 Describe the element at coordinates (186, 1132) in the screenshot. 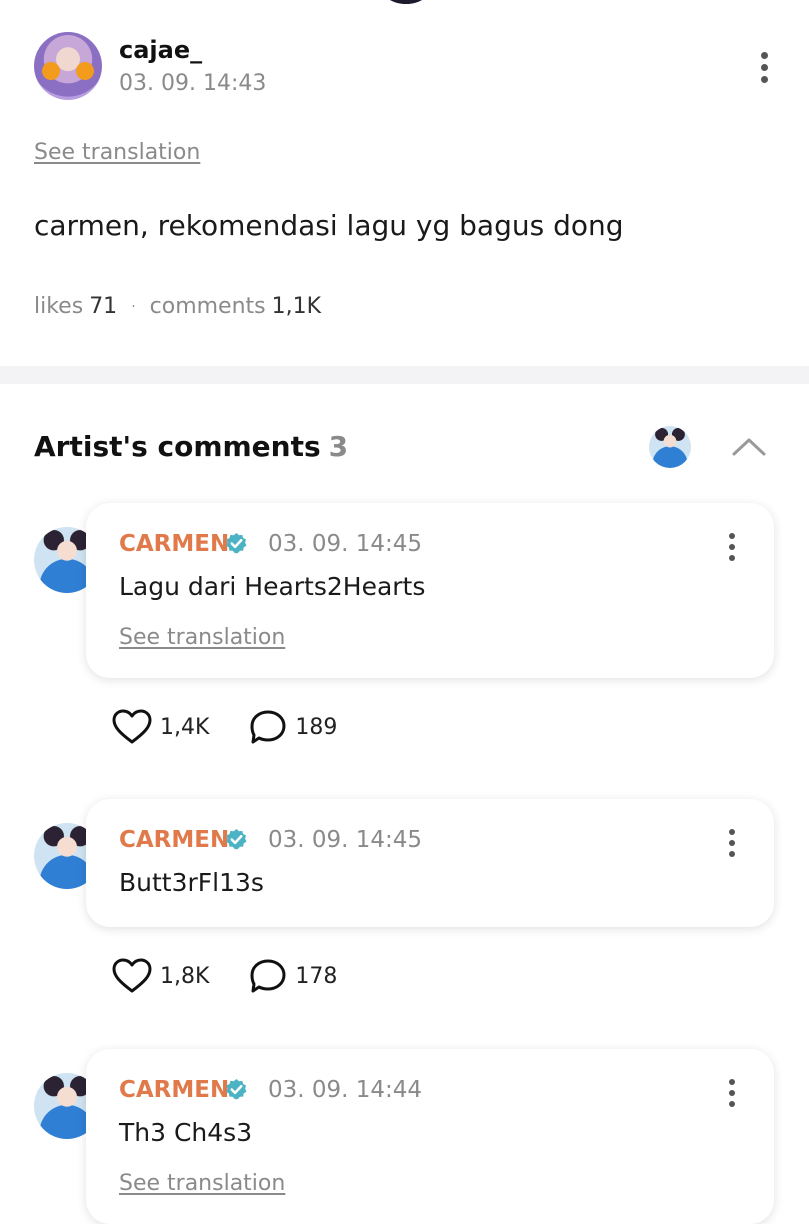

I see `comment-text: Th3 Ch4s3` at that location.